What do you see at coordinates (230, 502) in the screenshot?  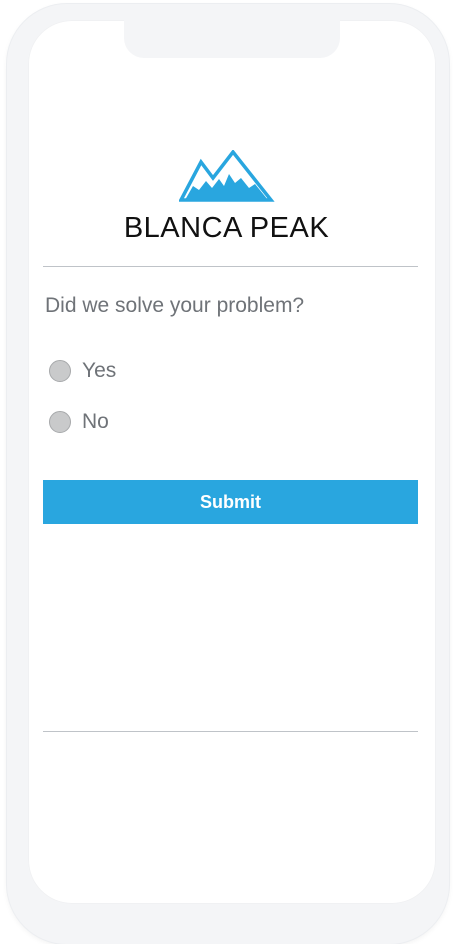 I see `submit-button: Submit` at bounding box center [230, 502].